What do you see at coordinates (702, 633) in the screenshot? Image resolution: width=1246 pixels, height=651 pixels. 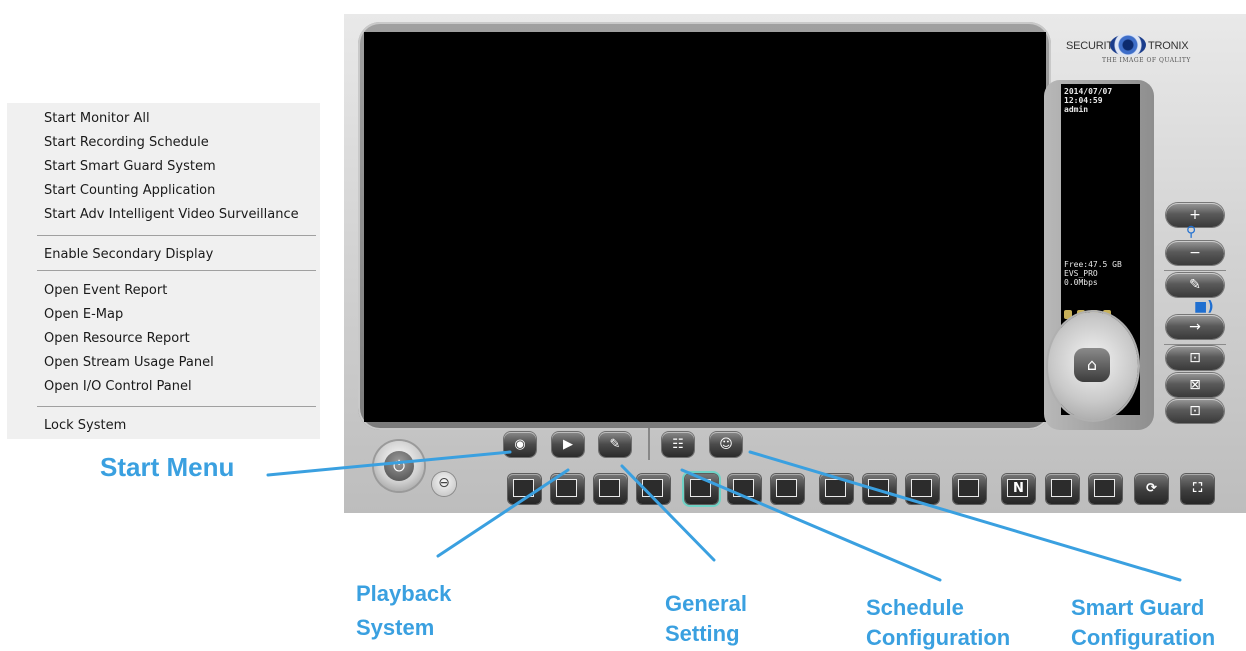 I see `callout-general-line2: Setting` at bounding box center [702, 633].